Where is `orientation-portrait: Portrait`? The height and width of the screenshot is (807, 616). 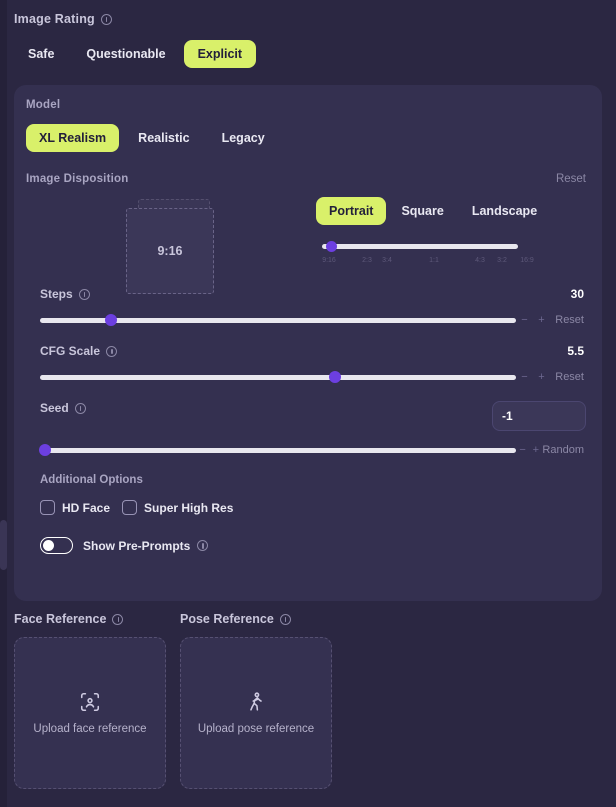
orientation-portrait: Portrait is located at coordinates (351, 211).